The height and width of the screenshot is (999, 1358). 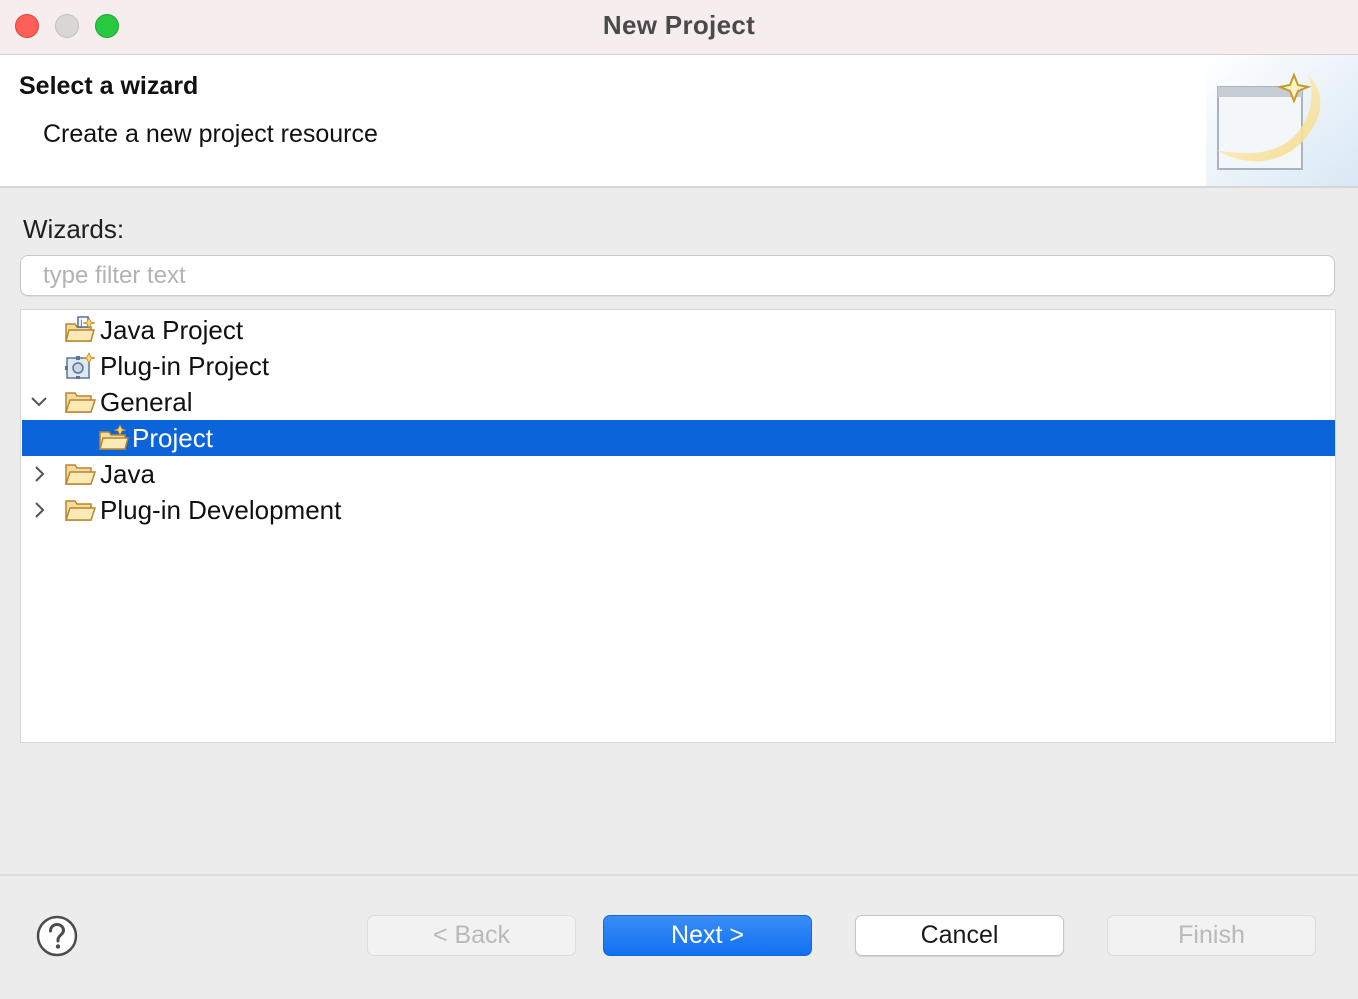 I want to click on filter-field, so click(x=677, y=275).